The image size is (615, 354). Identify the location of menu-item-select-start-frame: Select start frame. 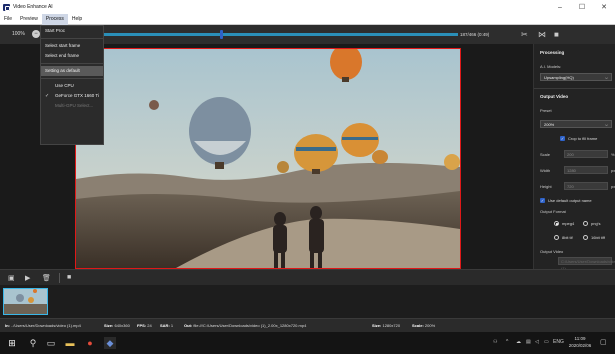
(72, 46).